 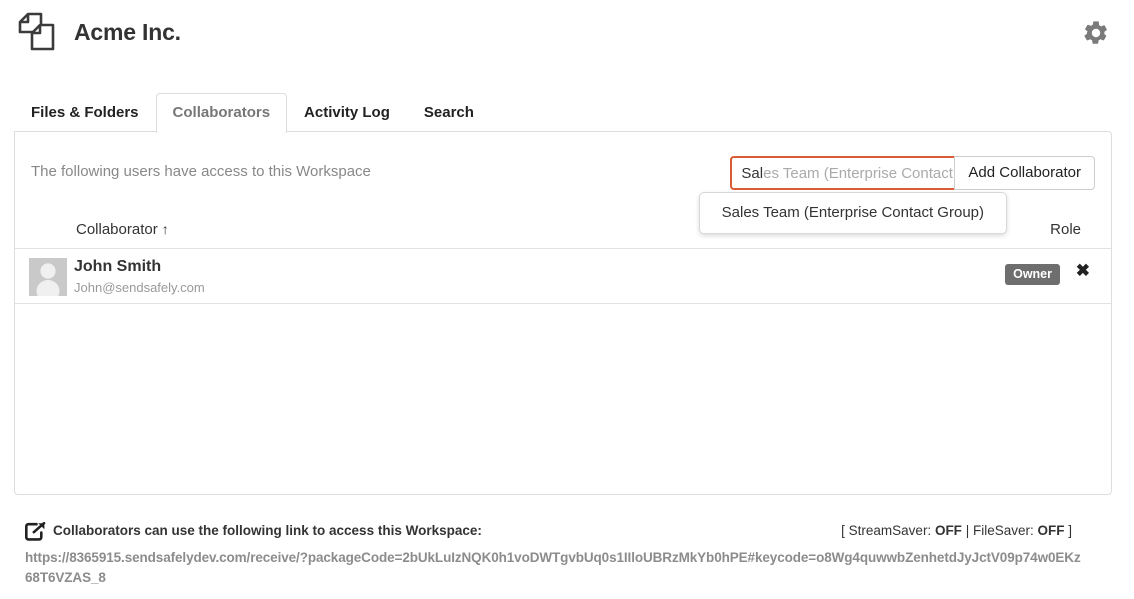 What do you see at coordinates (1065, 229) in the screenshot?
I see `column-header-role: Role` at bounding box center [1065, 229].